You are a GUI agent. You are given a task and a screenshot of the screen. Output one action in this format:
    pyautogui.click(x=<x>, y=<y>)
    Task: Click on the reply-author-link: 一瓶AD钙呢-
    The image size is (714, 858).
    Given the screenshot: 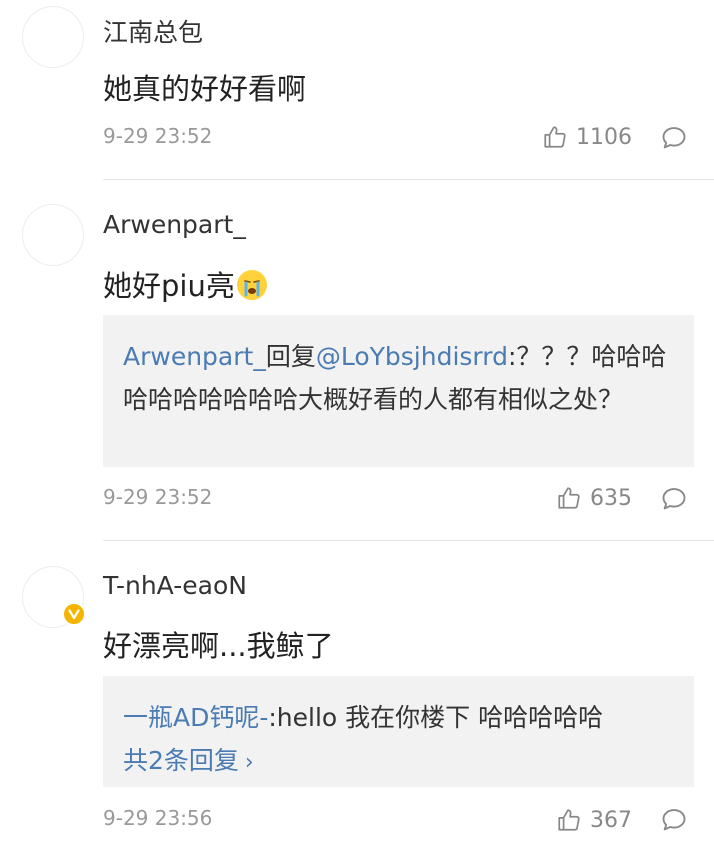 What is the action you would take?
    pyautogui.click(x=195, y=717)
    